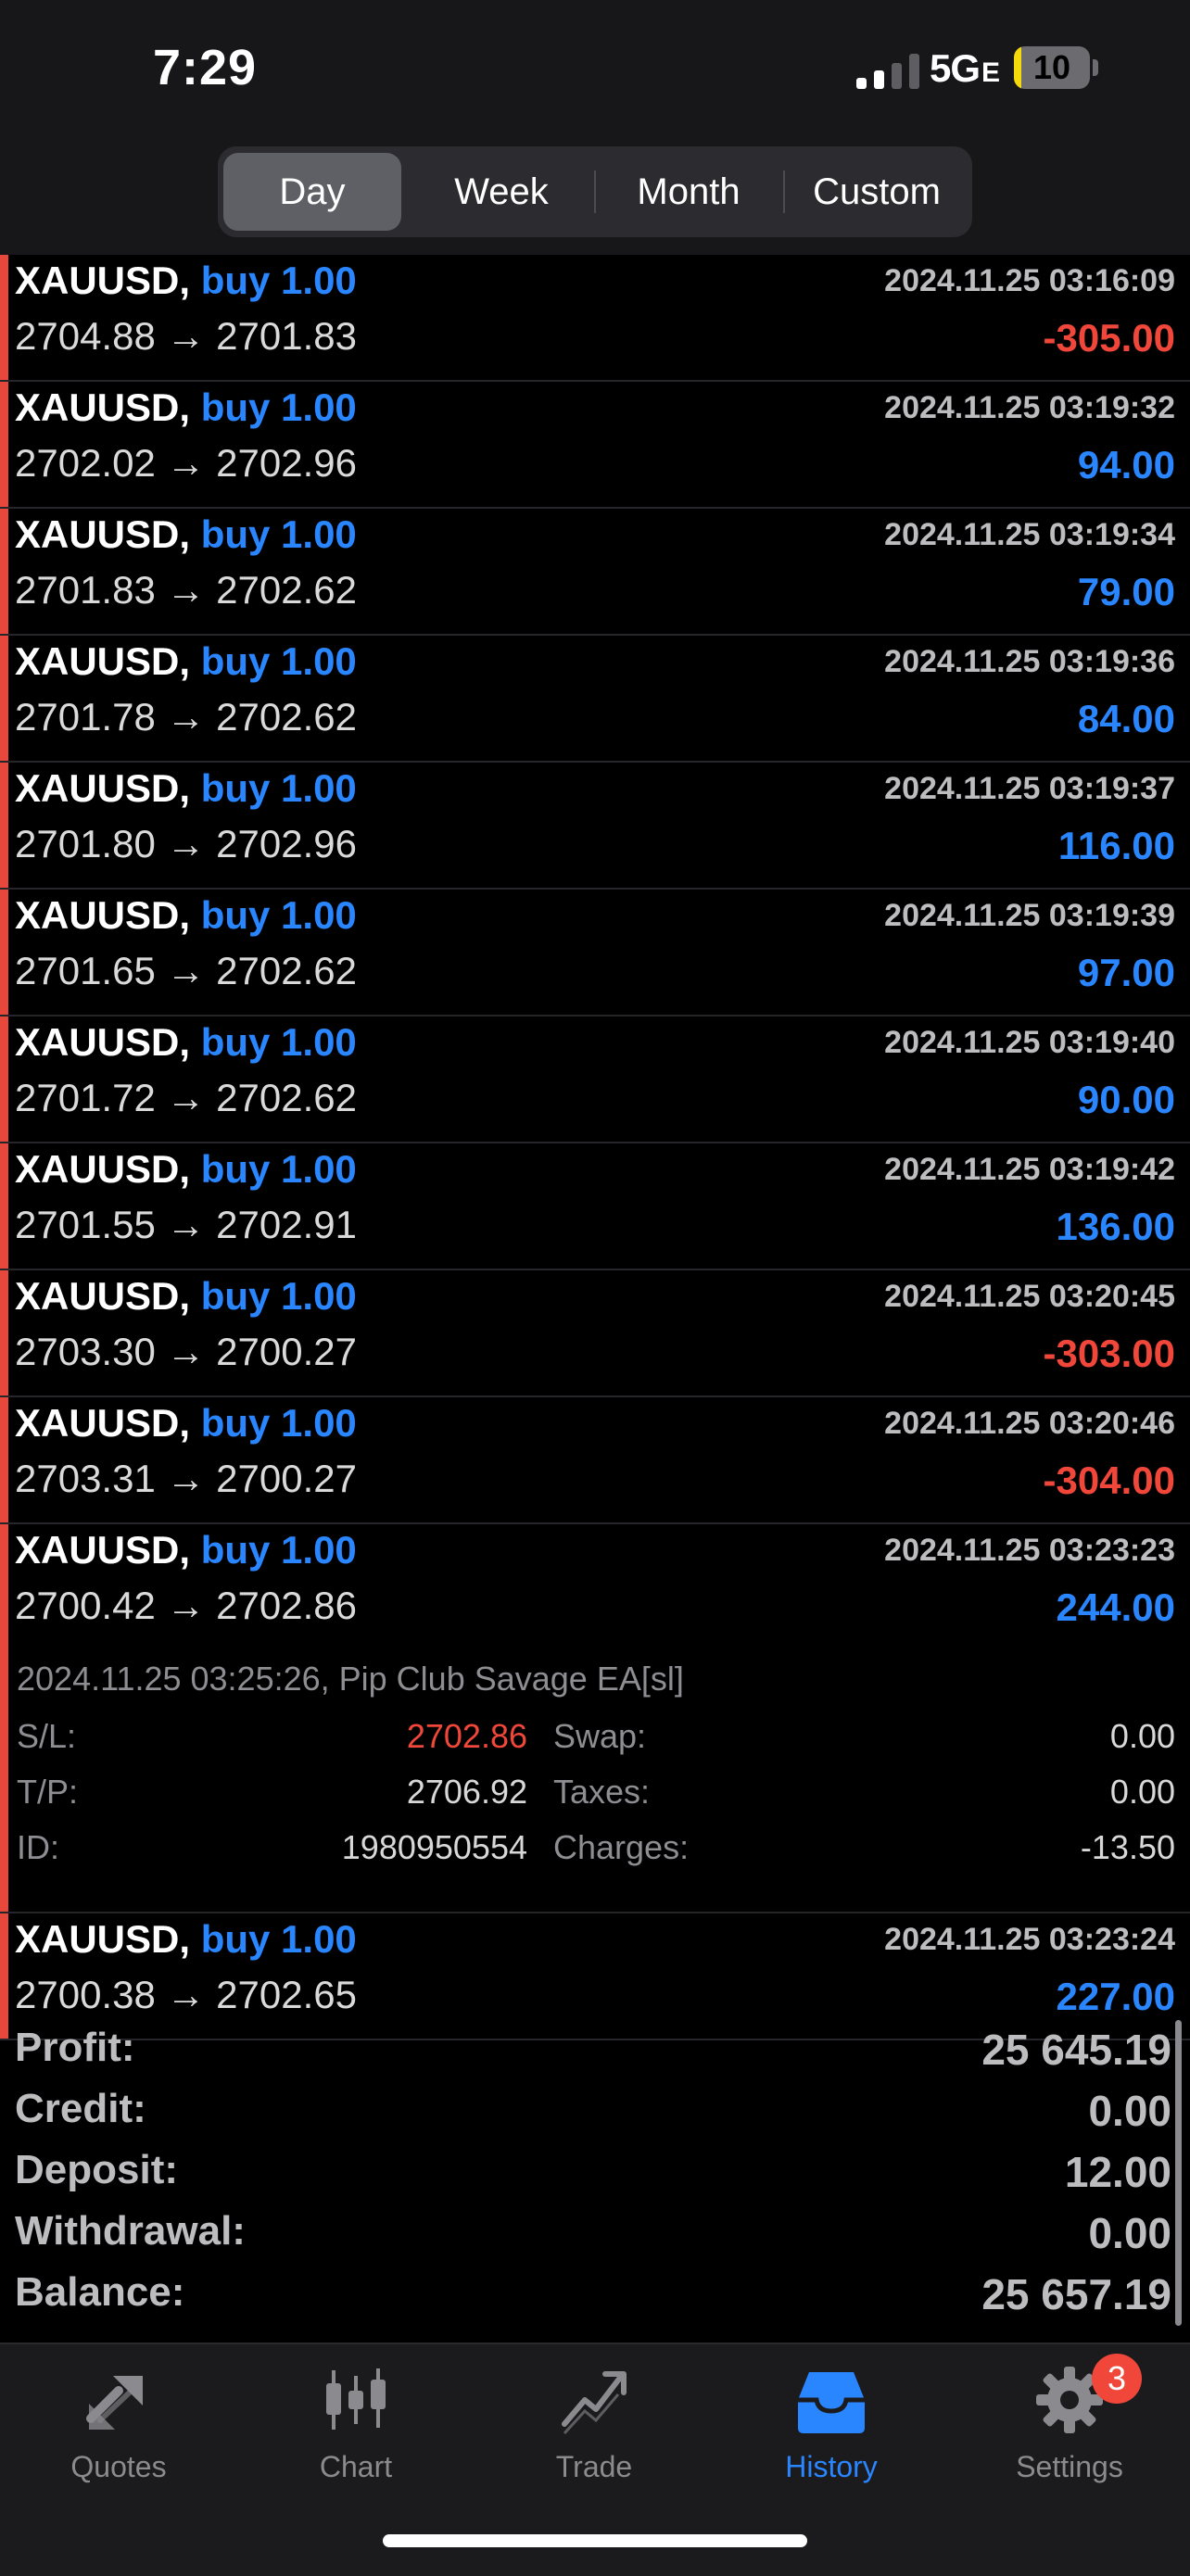 This screenshot has width=1190, height=2576. I want to click on trade-line-icon, so click(594, 2403).